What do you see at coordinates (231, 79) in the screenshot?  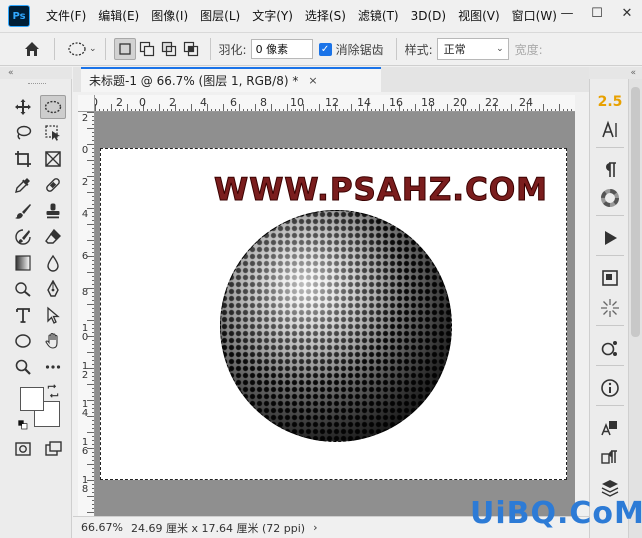 I see `document-tab: 未标题-1 @ 66.7% (图层 1, RGB/8) * ×` at bounding box center [231, 79].